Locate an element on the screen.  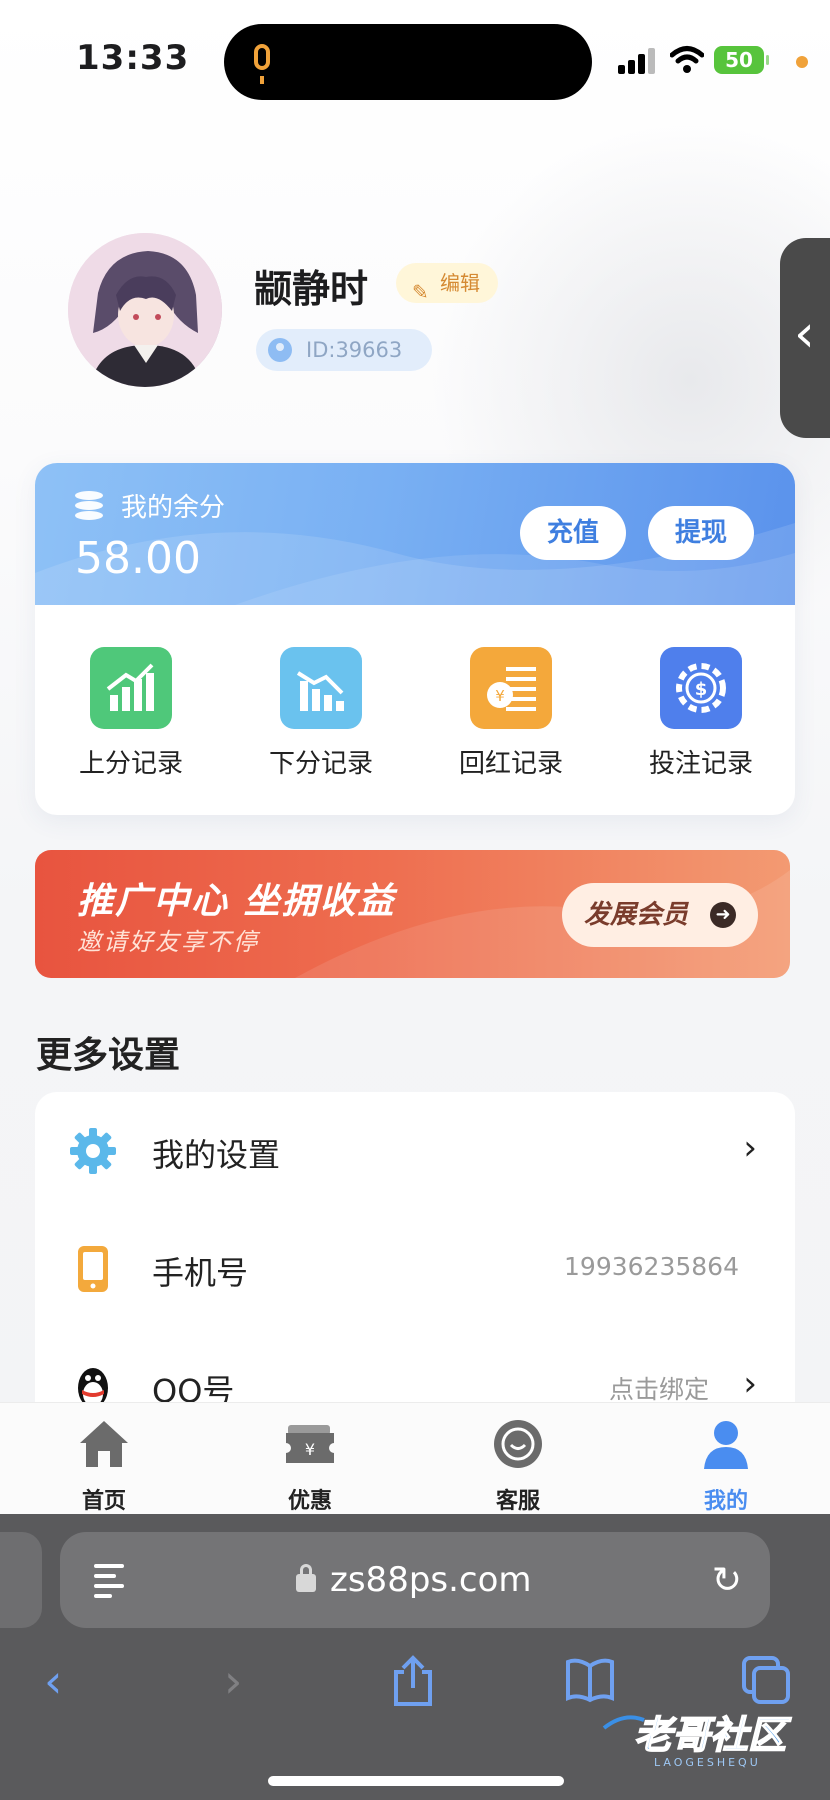
status-time: 13:33 is located at coordinates (133, 58).